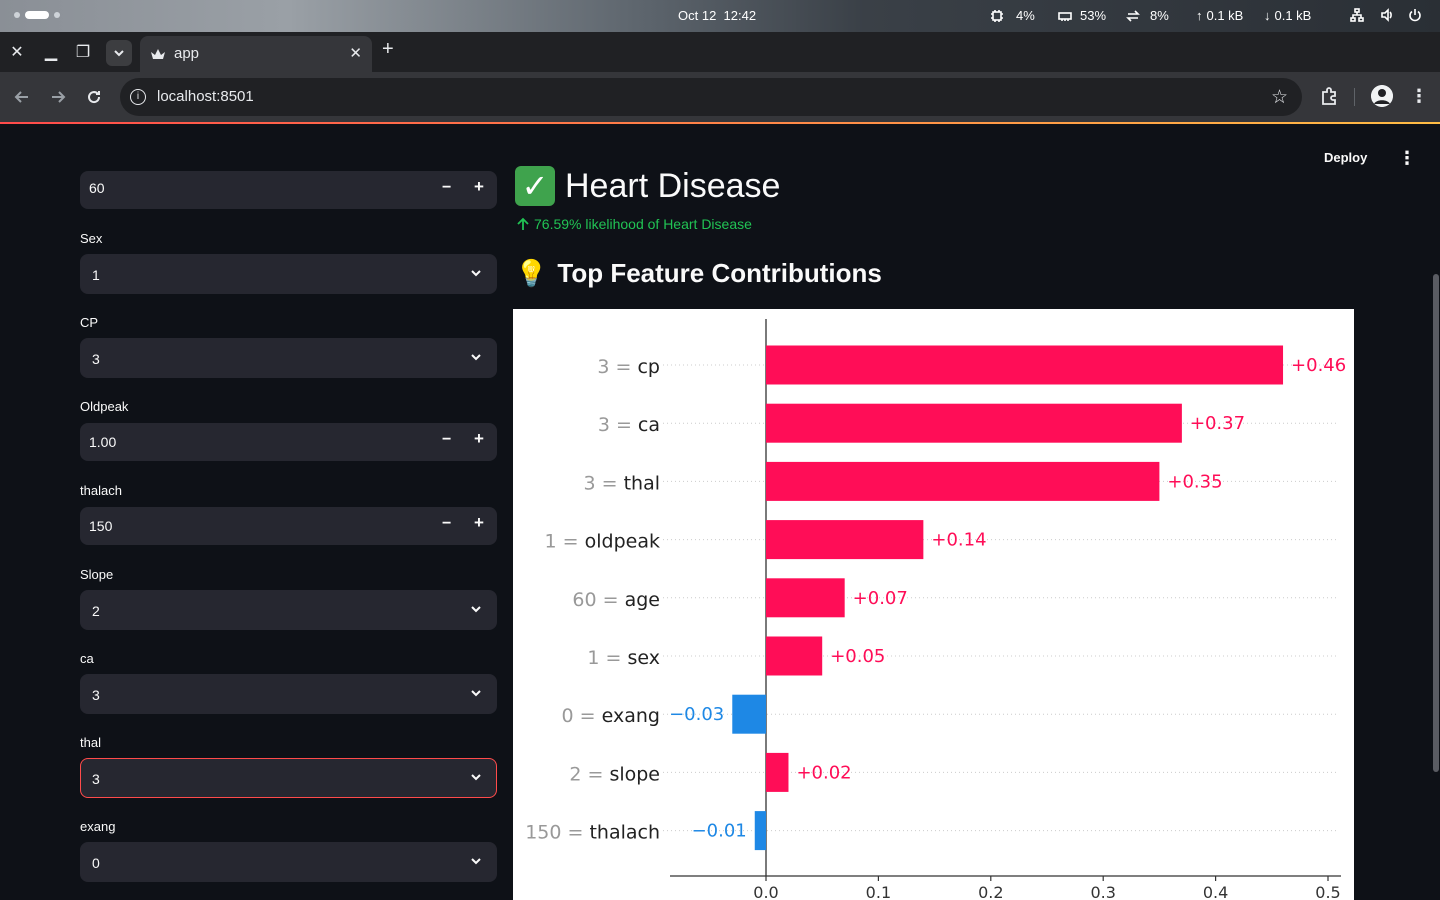 This screenshot has width=1440, height=900. Describe the element at coordinates (1382, 96) in the screenshot. I see `profile-avatar` at that location.